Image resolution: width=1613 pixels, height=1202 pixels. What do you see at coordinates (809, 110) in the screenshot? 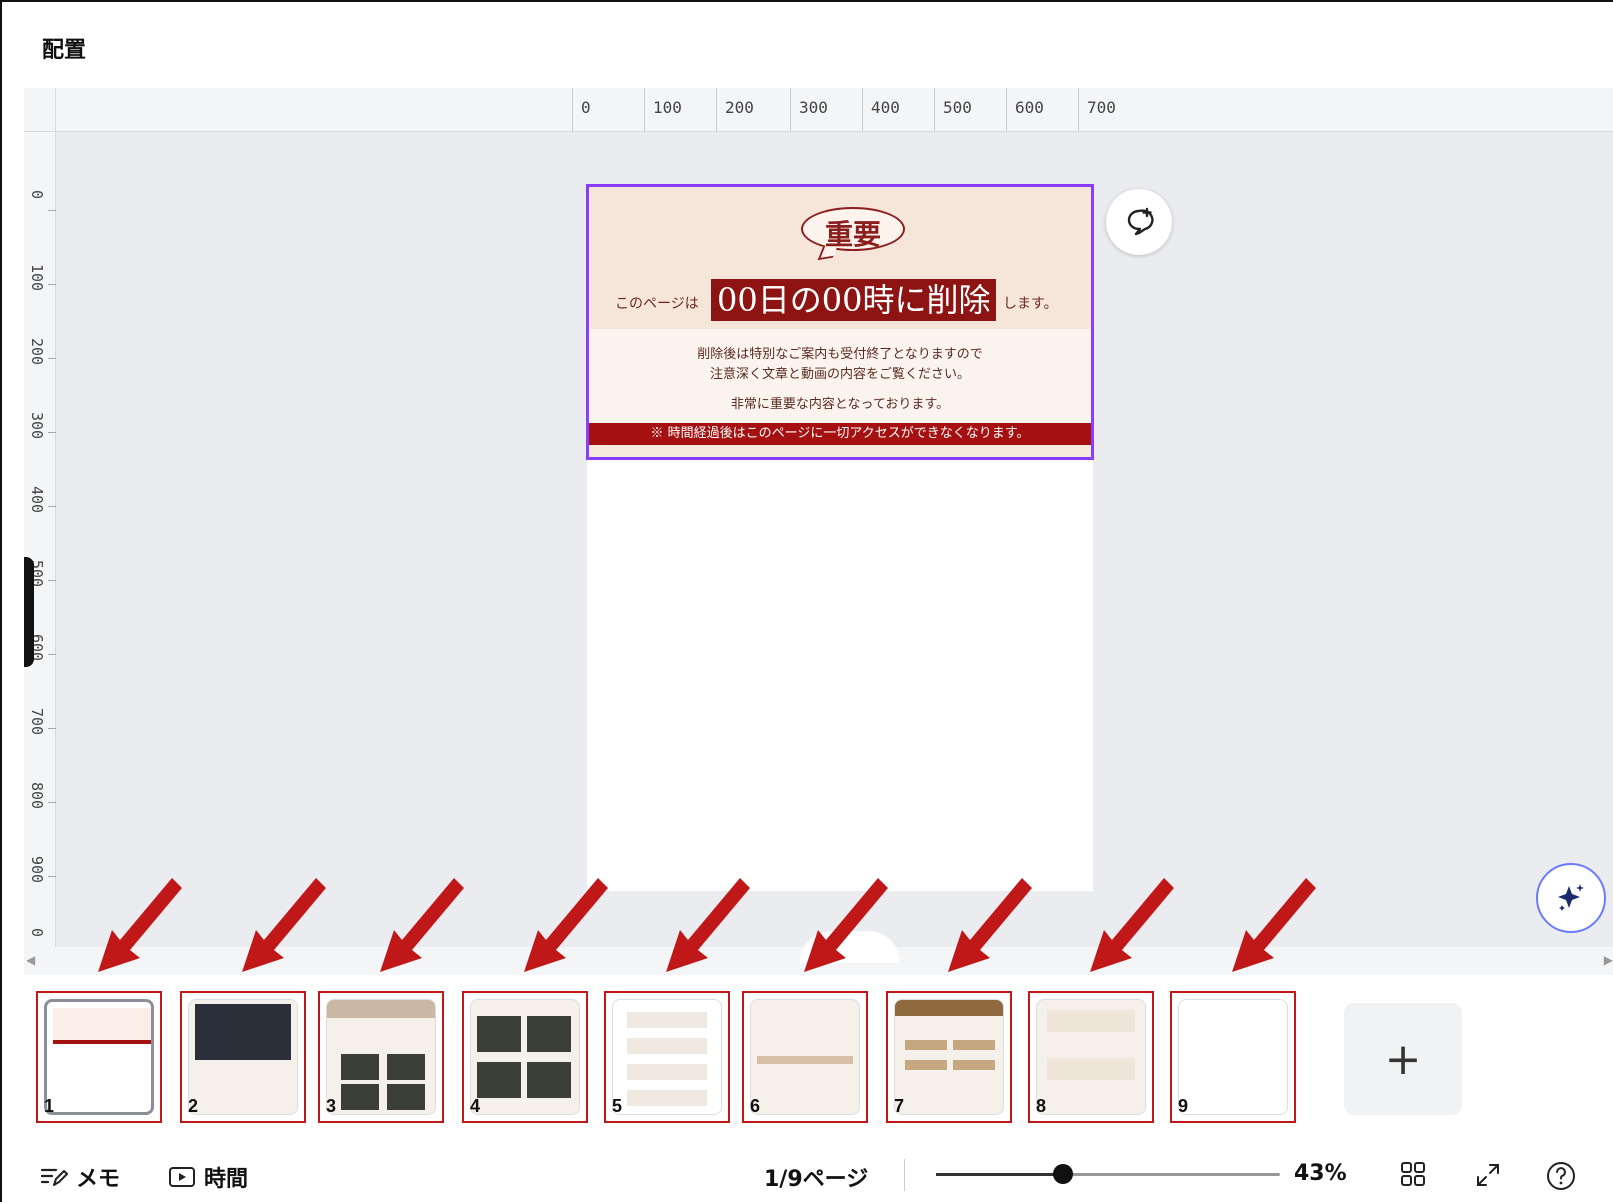
I see `ruler-tick: 300` at bounding box center [809, 110].